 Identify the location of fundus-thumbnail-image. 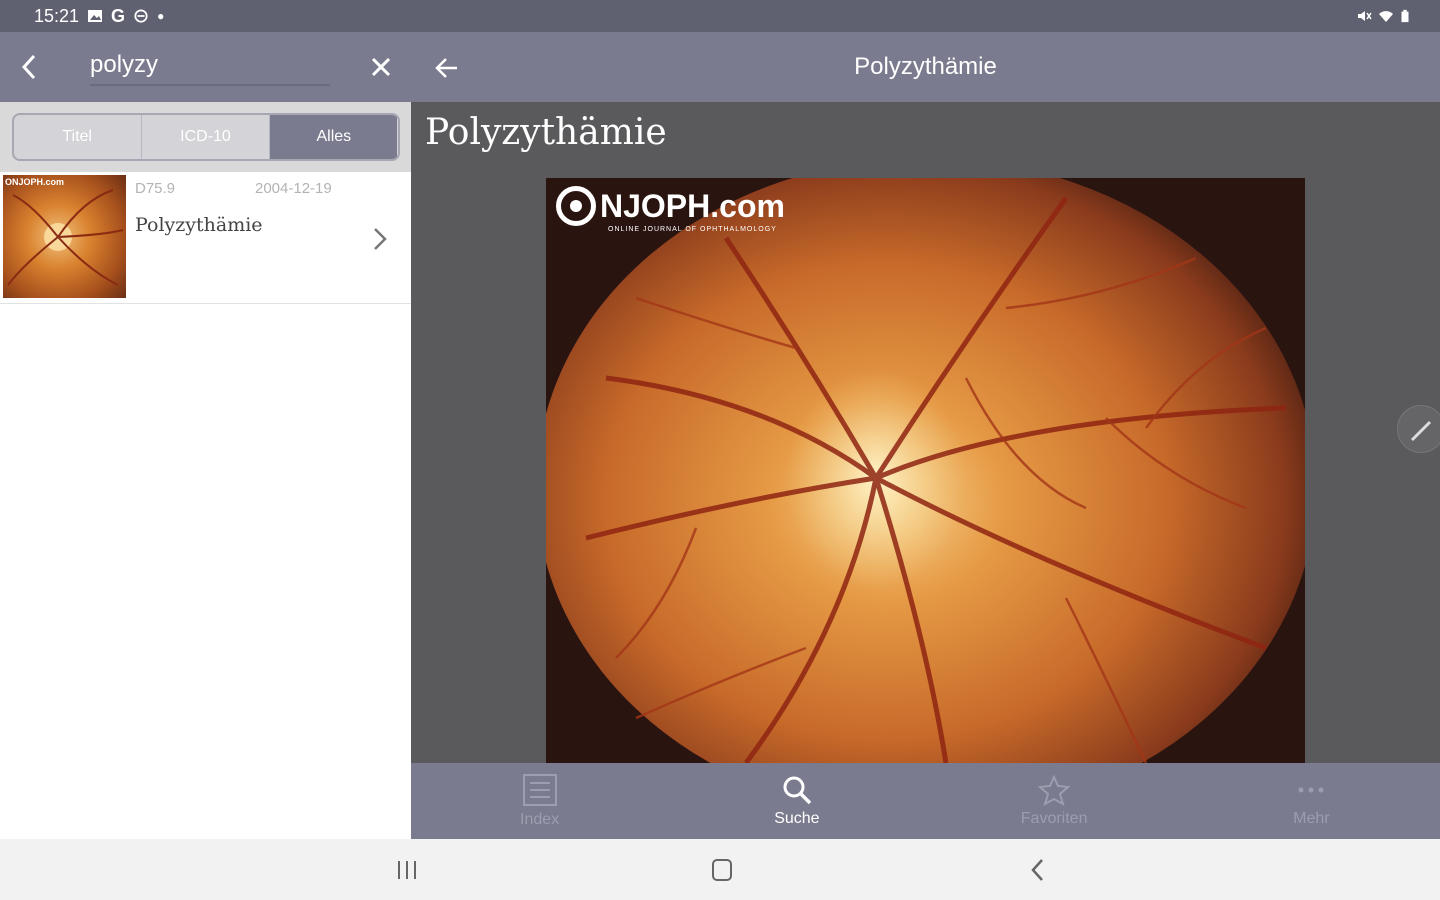
(65, 237).